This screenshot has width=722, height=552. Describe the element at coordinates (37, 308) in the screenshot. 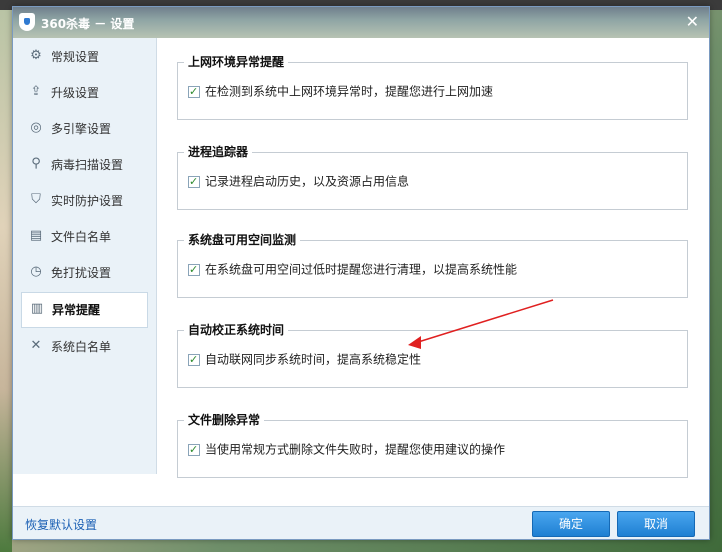

I see `chart-icon: ▥` at that location.